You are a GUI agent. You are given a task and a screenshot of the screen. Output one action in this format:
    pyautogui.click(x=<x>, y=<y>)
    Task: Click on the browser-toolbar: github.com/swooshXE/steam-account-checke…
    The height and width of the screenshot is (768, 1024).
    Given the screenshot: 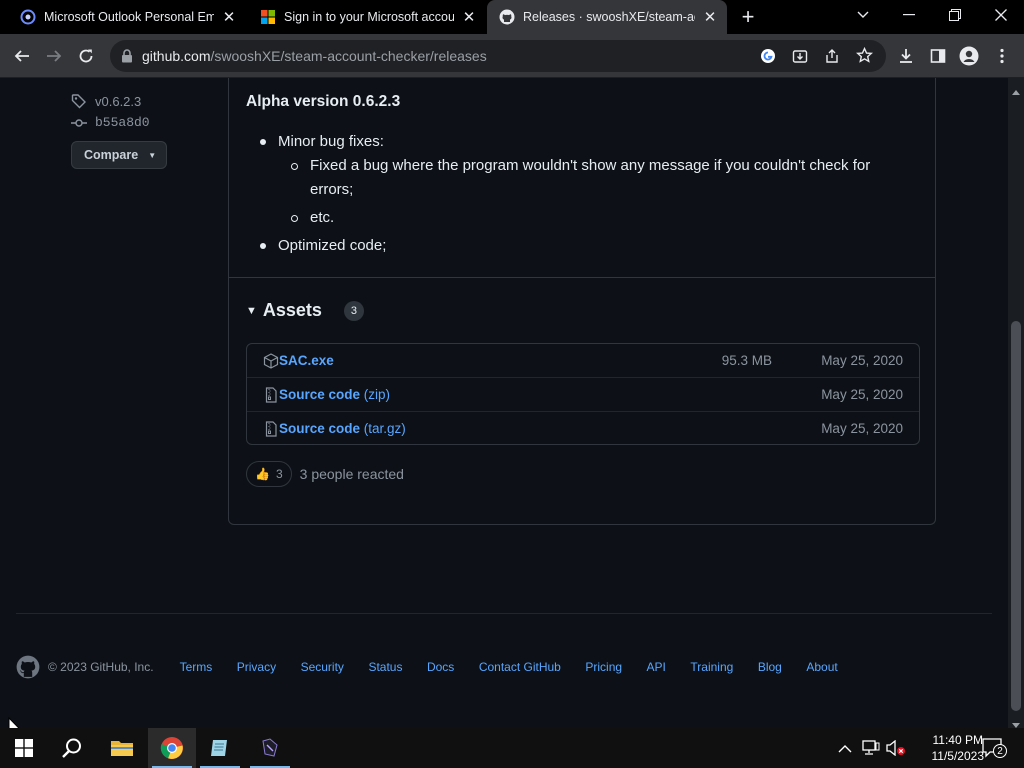 What is the action you would take?
    pyautogui.click(x=512, y=56)
    